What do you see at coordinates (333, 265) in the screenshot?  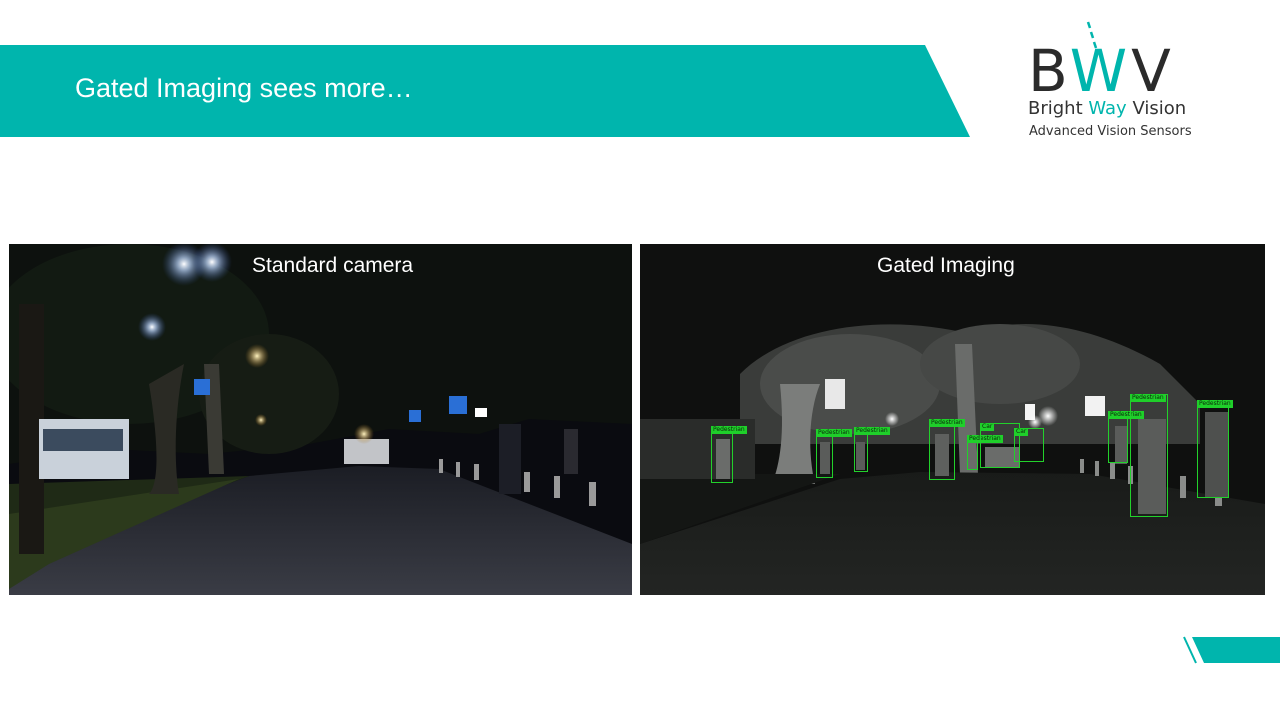 I see `standard-camera-caption: Standard camera` at bounding box center [333, 265].